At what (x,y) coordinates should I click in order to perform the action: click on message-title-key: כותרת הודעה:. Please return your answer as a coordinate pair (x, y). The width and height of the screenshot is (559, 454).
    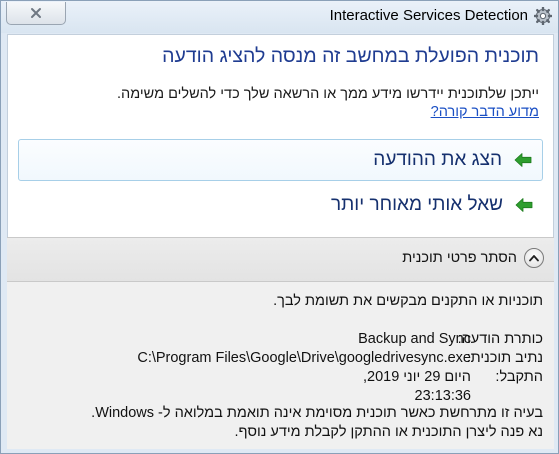
    Looking at the image, I should click on (500, 339).